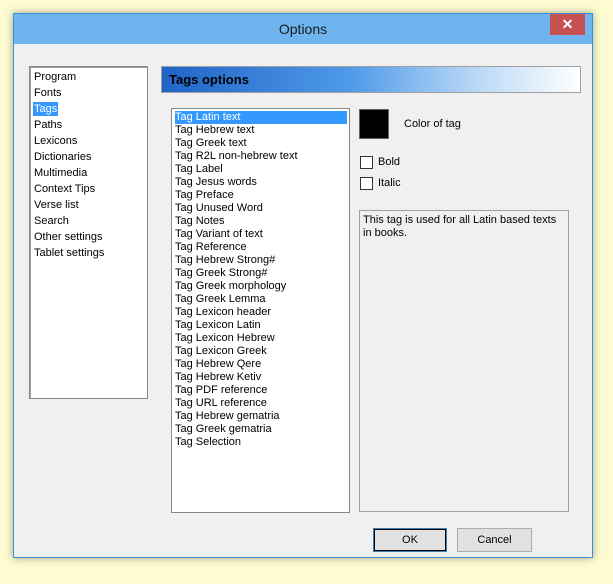 This screenshot has width=613, height=584. Describe the element at coordinates (261, 364) in the screenshot. I see `tag-list-item: Tag Hebrew Qere` at that location.